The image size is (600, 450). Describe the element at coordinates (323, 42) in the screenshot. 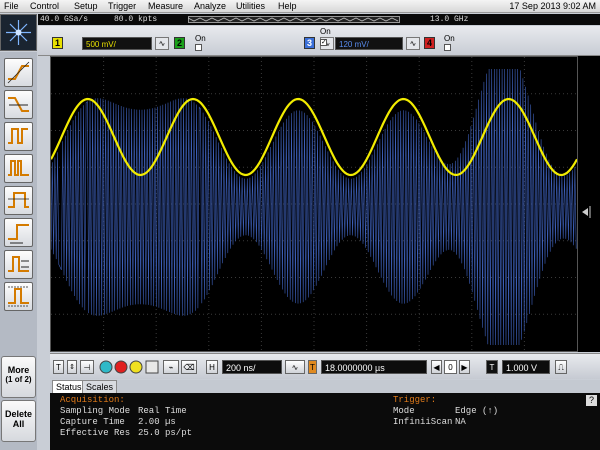

I see `channel-3-checkbox: ✓` at that location.